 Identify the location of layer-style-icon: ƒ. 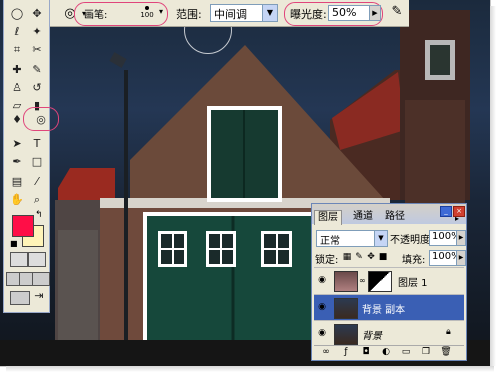
(346, 352).